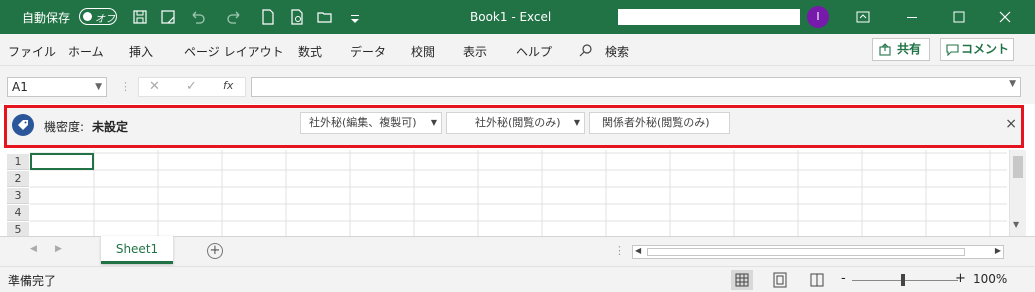  What do you see at coordinates (198, 17) in the screenshot?
I see `undo-icon` at bounding box center [198, 17].